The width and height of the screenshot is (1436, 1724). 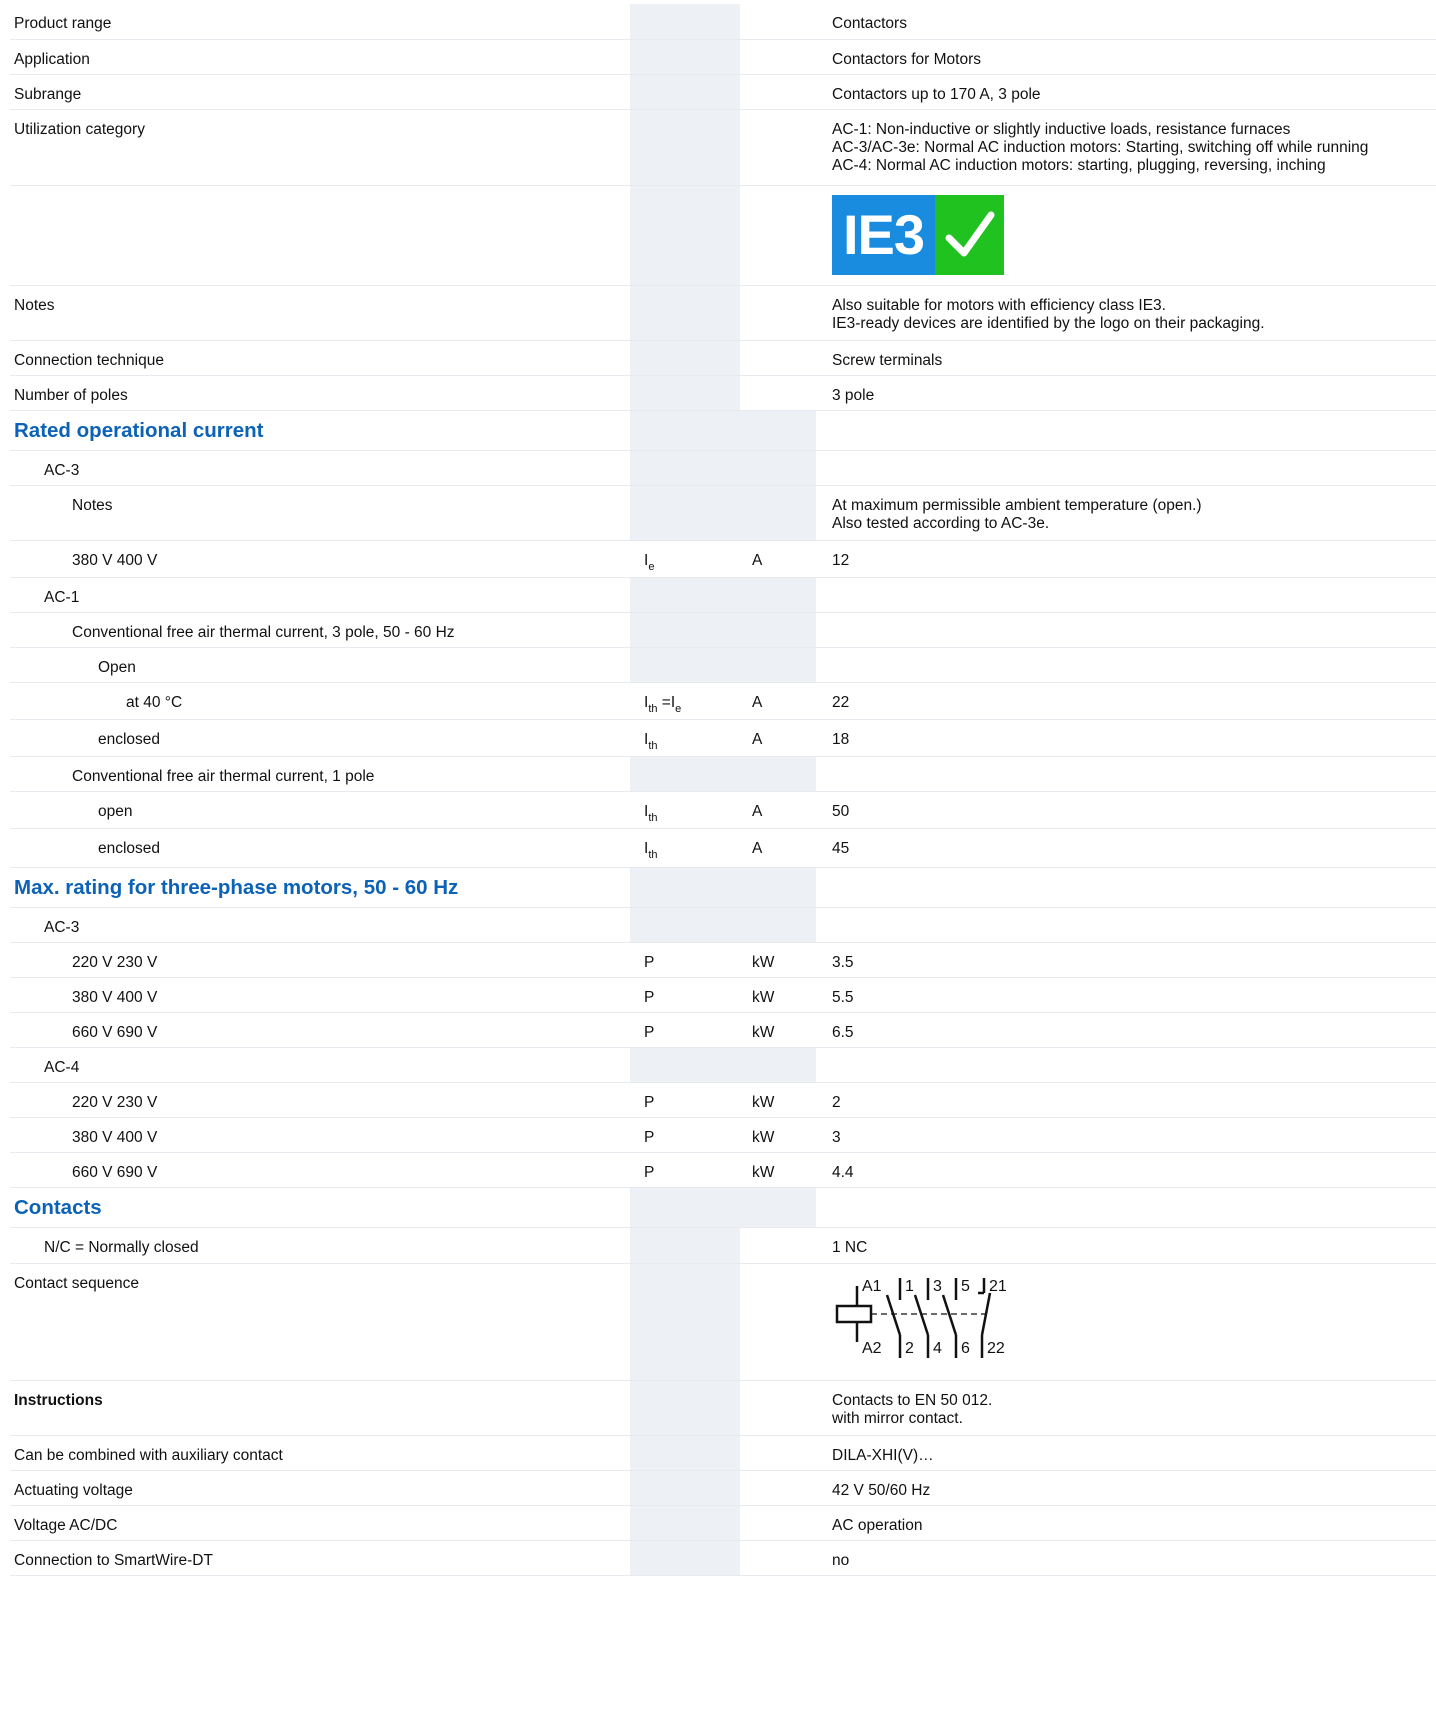 What do you see at coordinates (723, 22) in the screenshot?
I see `row-product-range: Product range Contactors` at bounding box center [723, 22].